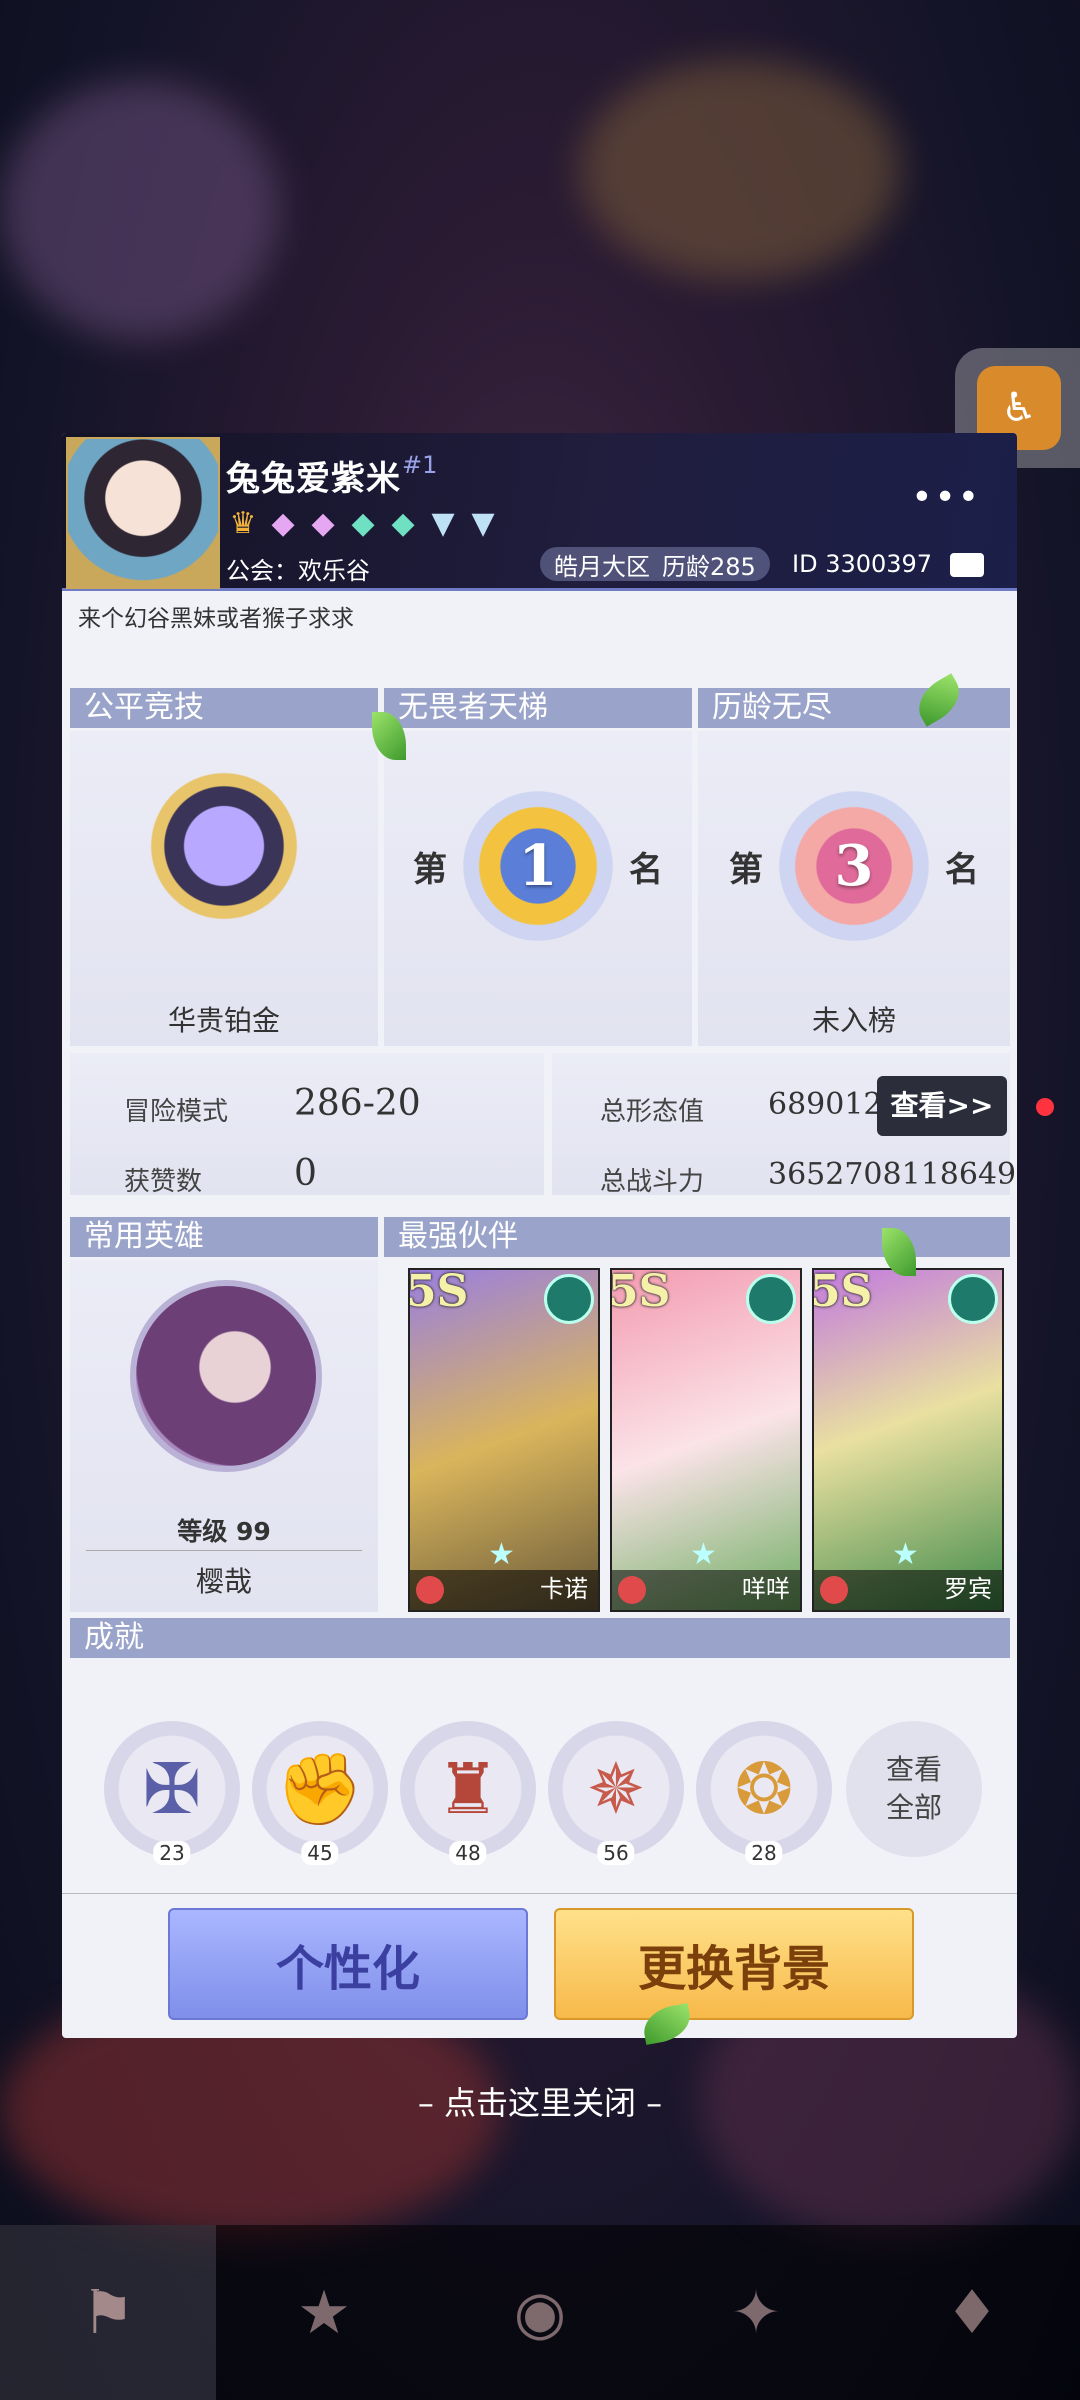  What do you see at coordinates (172, 1853) in the screenshot?
I see `achievement-count: 23` at bounding box center [172, 1853].